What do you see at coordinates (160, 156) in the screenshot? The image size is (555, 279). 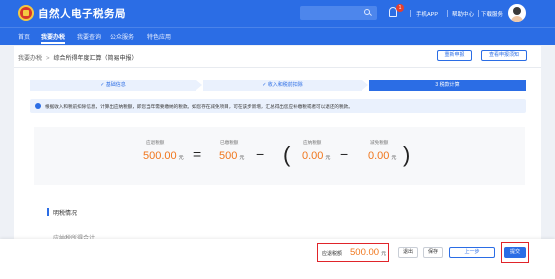 I see `refund-amount: 500.00` at bounding box center [160, 156].